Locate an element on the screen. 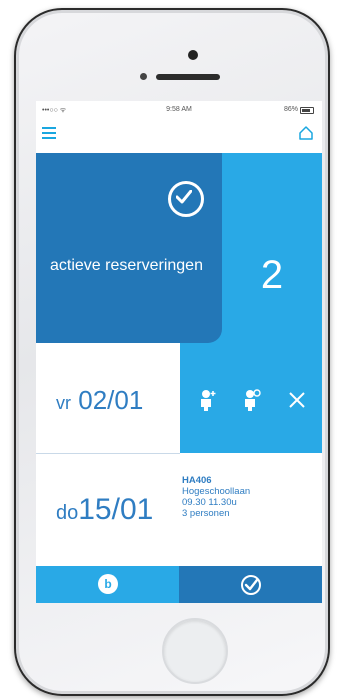 This screenshot has width=337, height=700. reservation-date: vr 02/01 is located at coordinates (99, 400).